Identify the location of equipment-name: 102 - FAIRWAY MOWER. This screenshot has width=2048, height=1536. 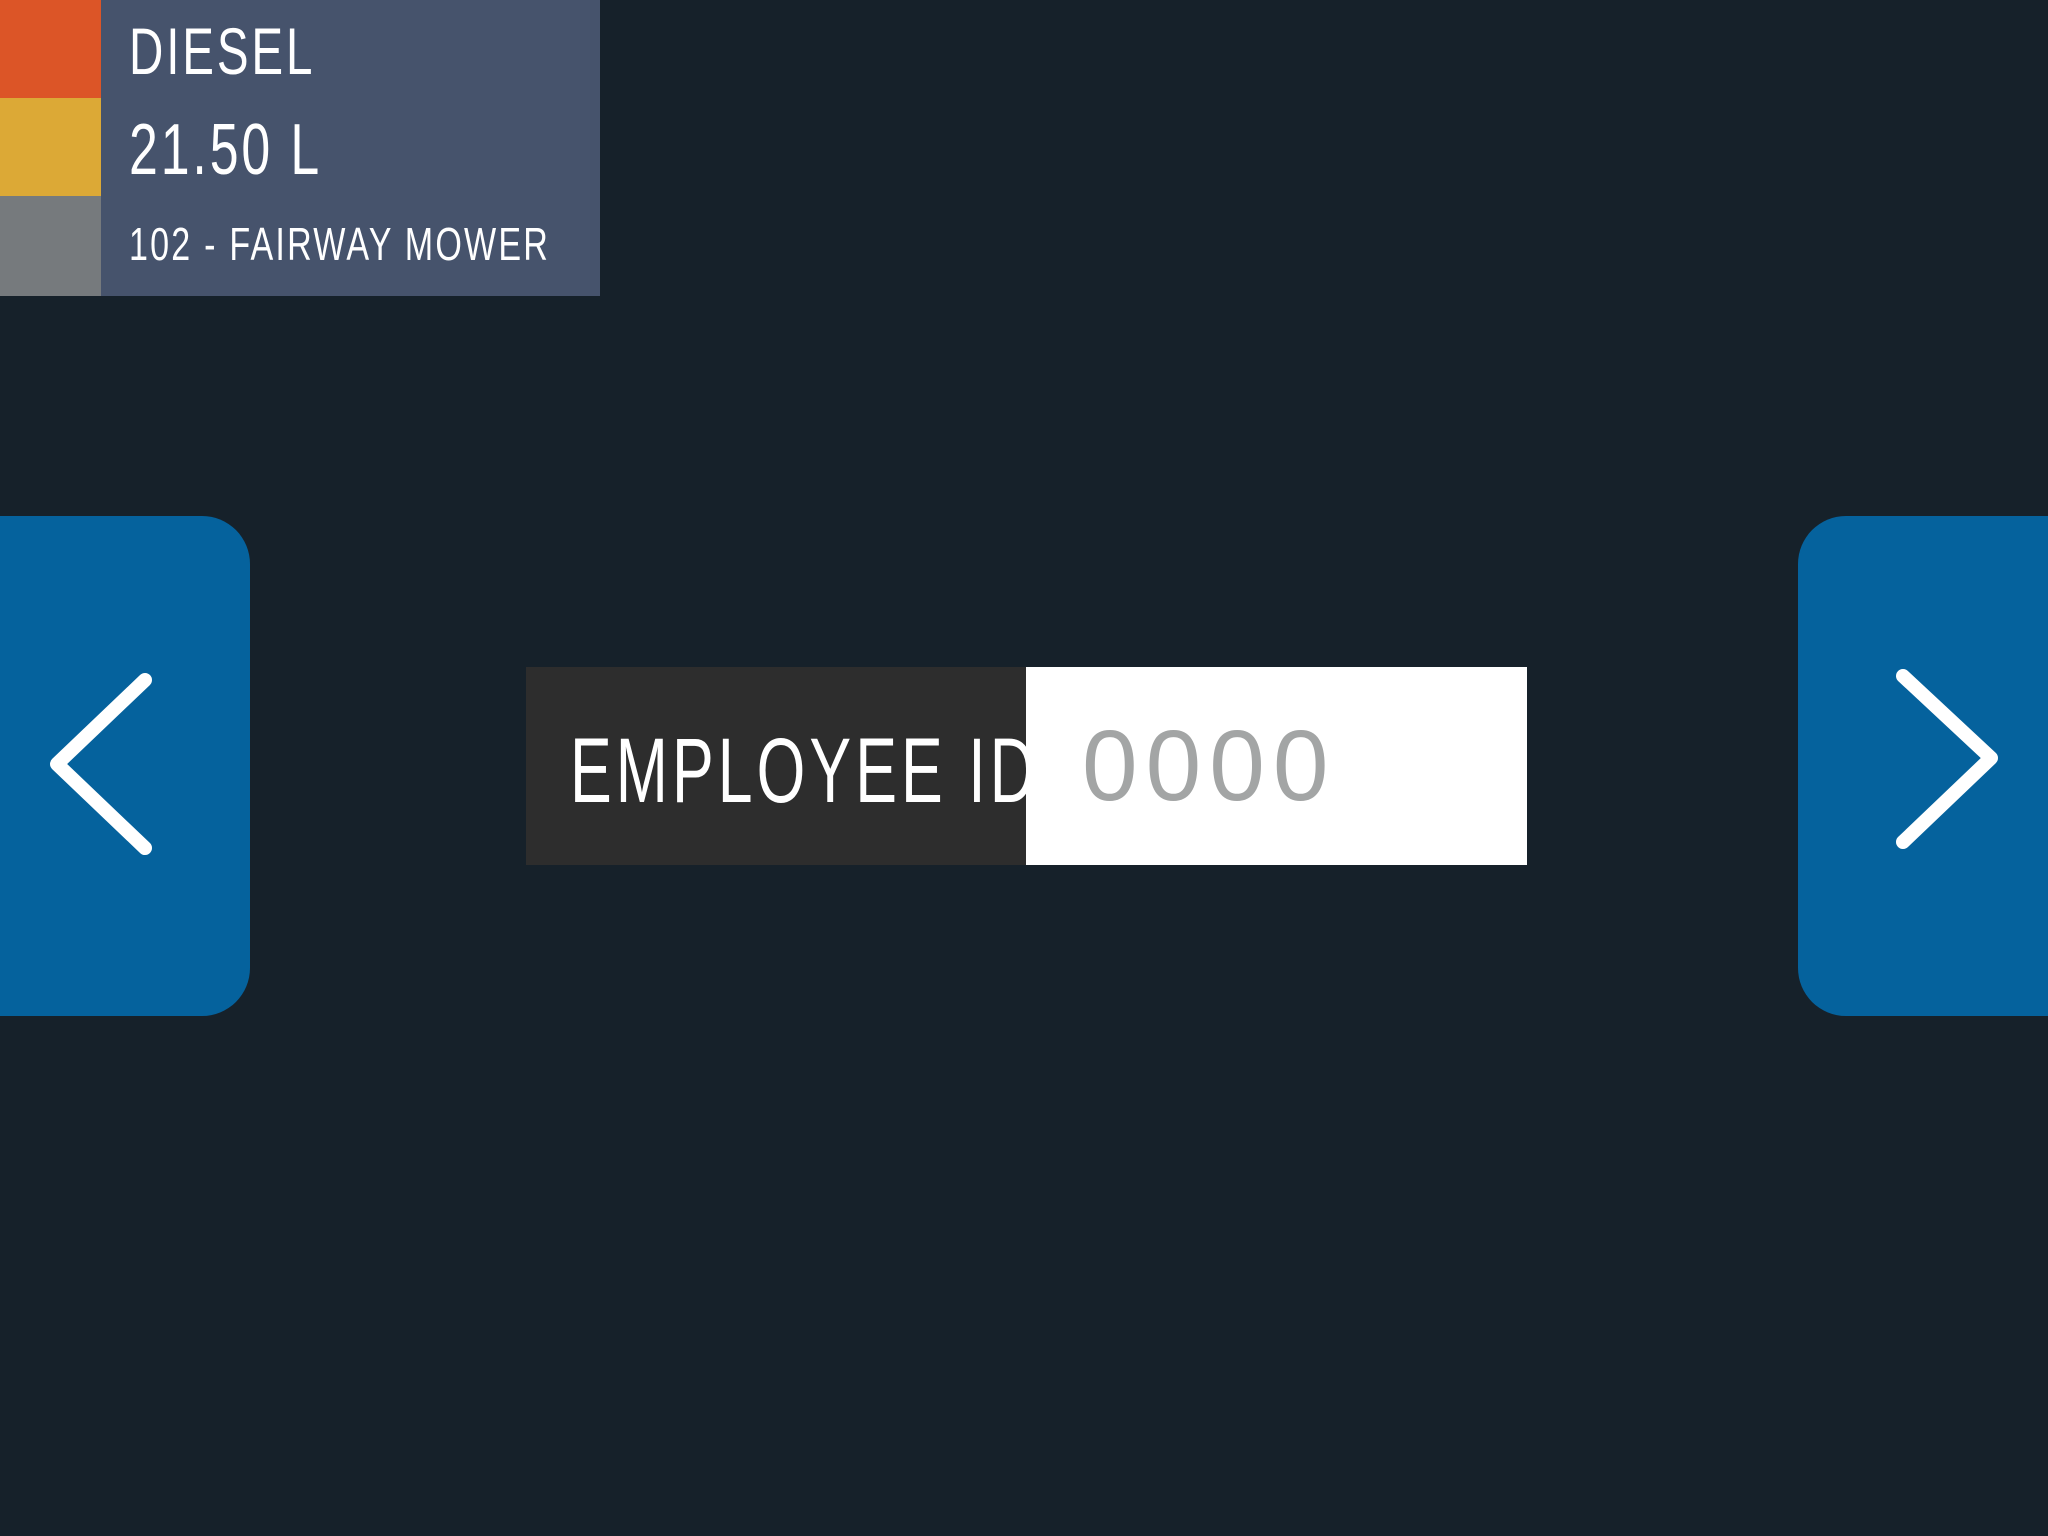
(340, 244).